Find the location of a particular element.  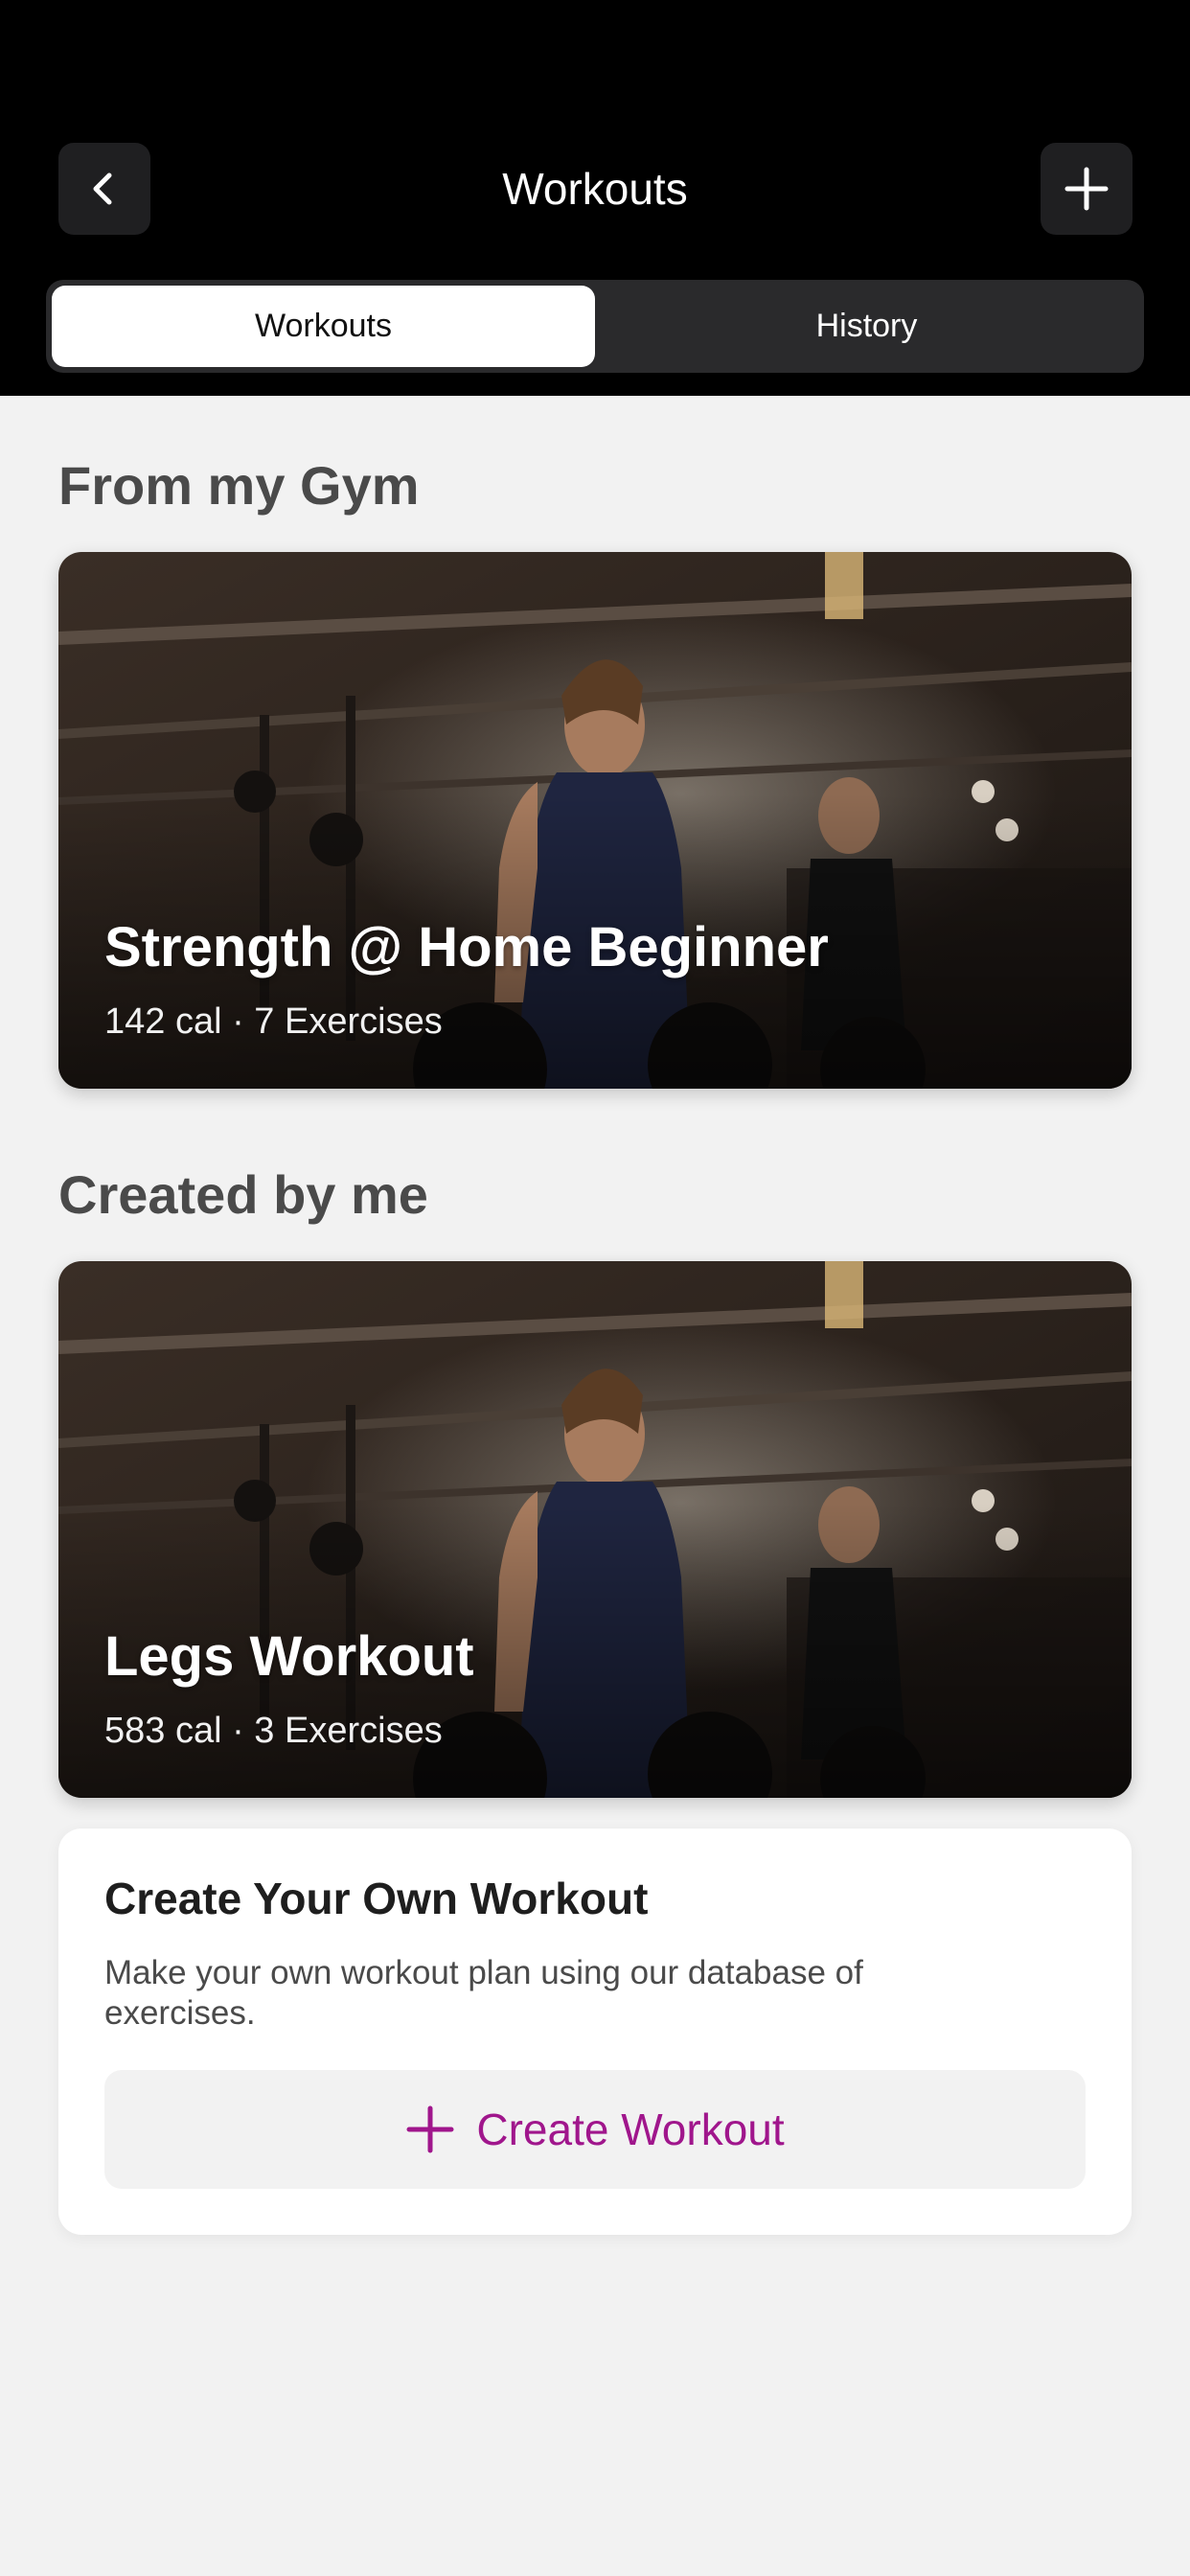

tab-history: History is located at coordinates (867, 327).